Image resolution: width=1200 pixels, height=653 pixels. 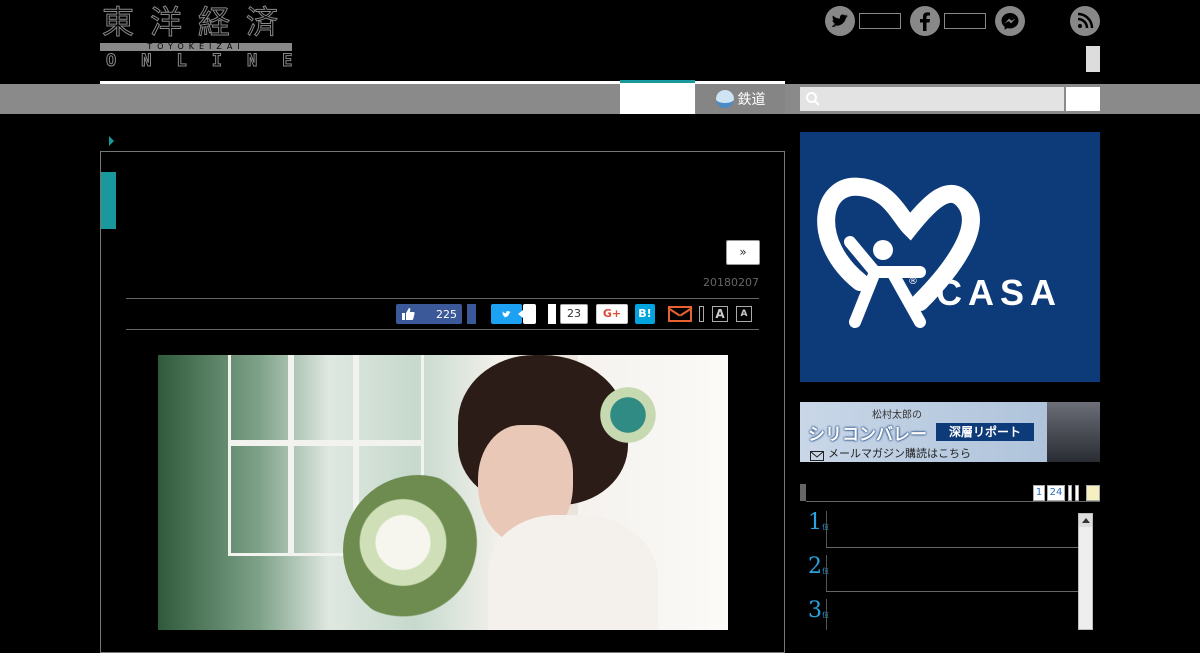 What do you see at coordinates (720, 314) in the screenshot?
I see `font-large-button: A` at bounding box center [720, 314].